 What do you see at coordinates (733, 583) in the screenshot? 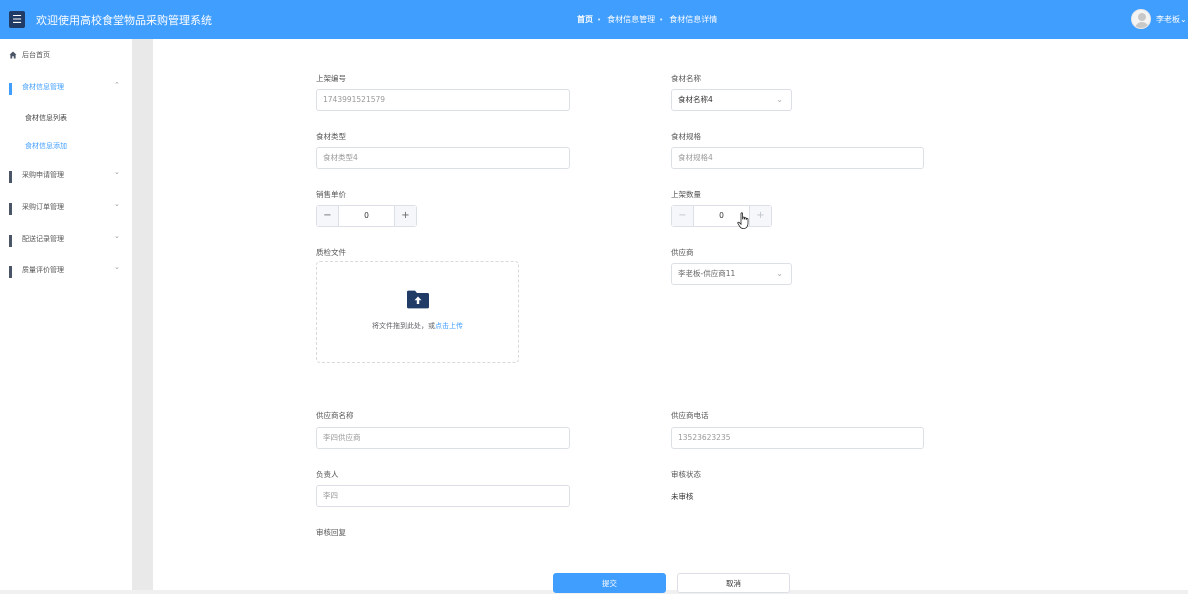
I see `cancel-button: 取消` at bounding box center [733, 583].